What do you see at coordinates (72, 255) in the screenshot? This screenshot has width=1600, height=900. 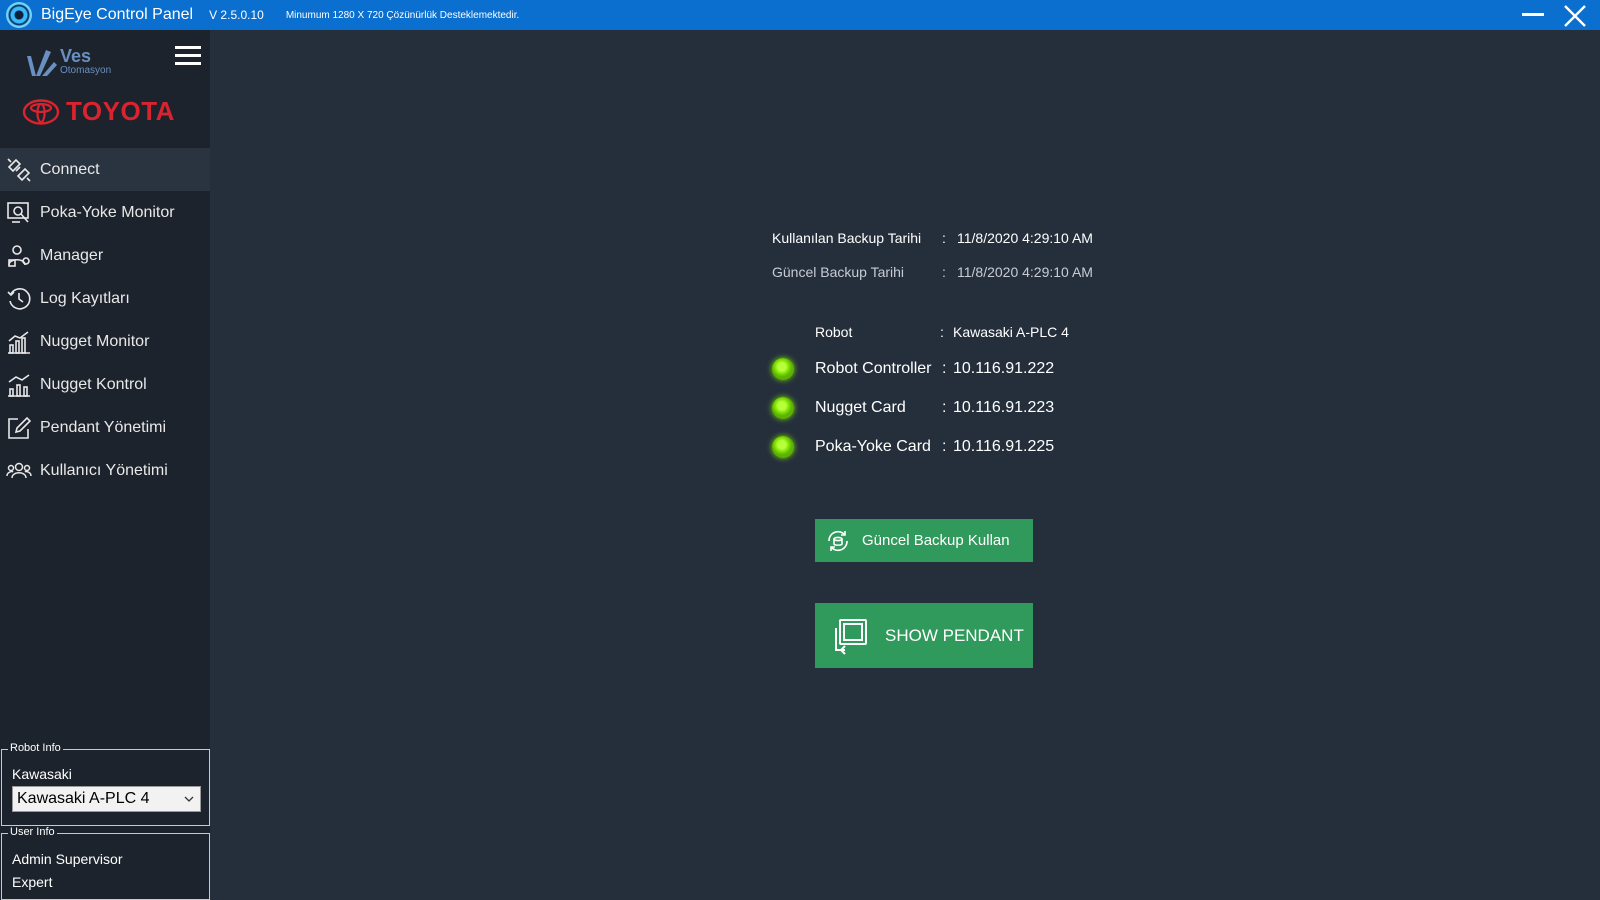 I see `sidebar-item-label: Manager` at bounding box center [72, 255].